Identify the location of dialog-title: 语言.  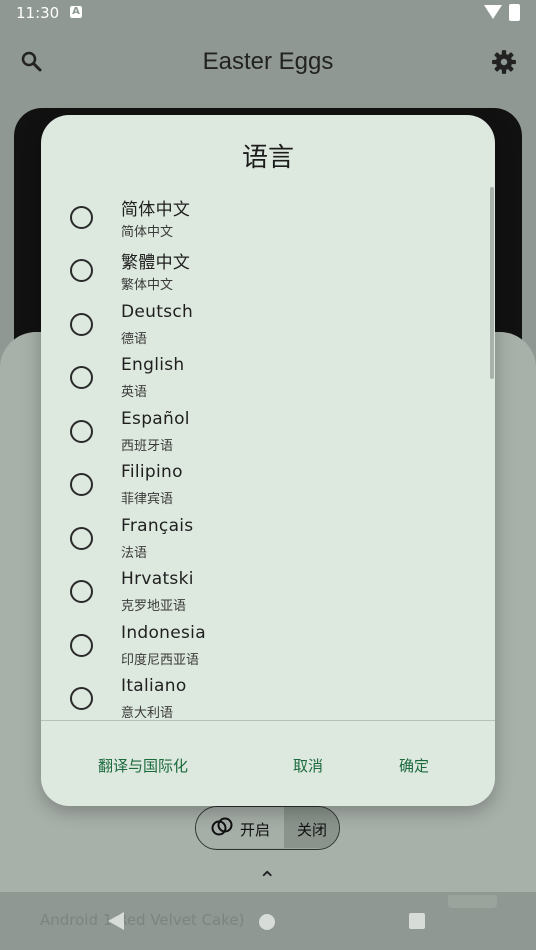
(267, 158).